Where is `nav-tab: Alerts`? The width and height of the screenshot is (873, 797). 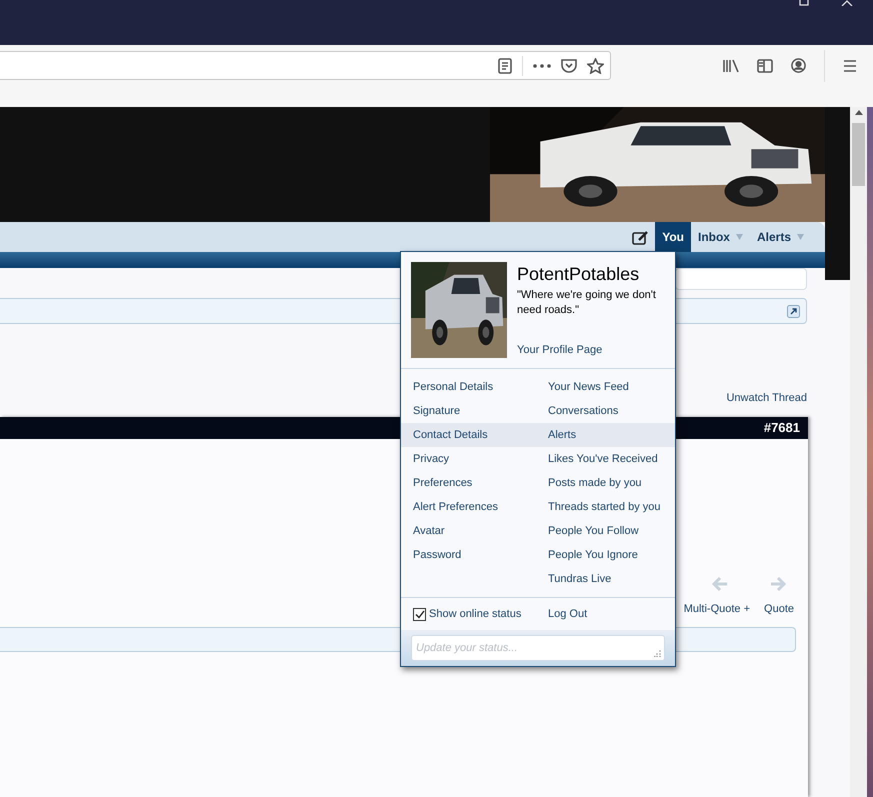
nav-tab: Alerts is located at coordinates (780, 237).